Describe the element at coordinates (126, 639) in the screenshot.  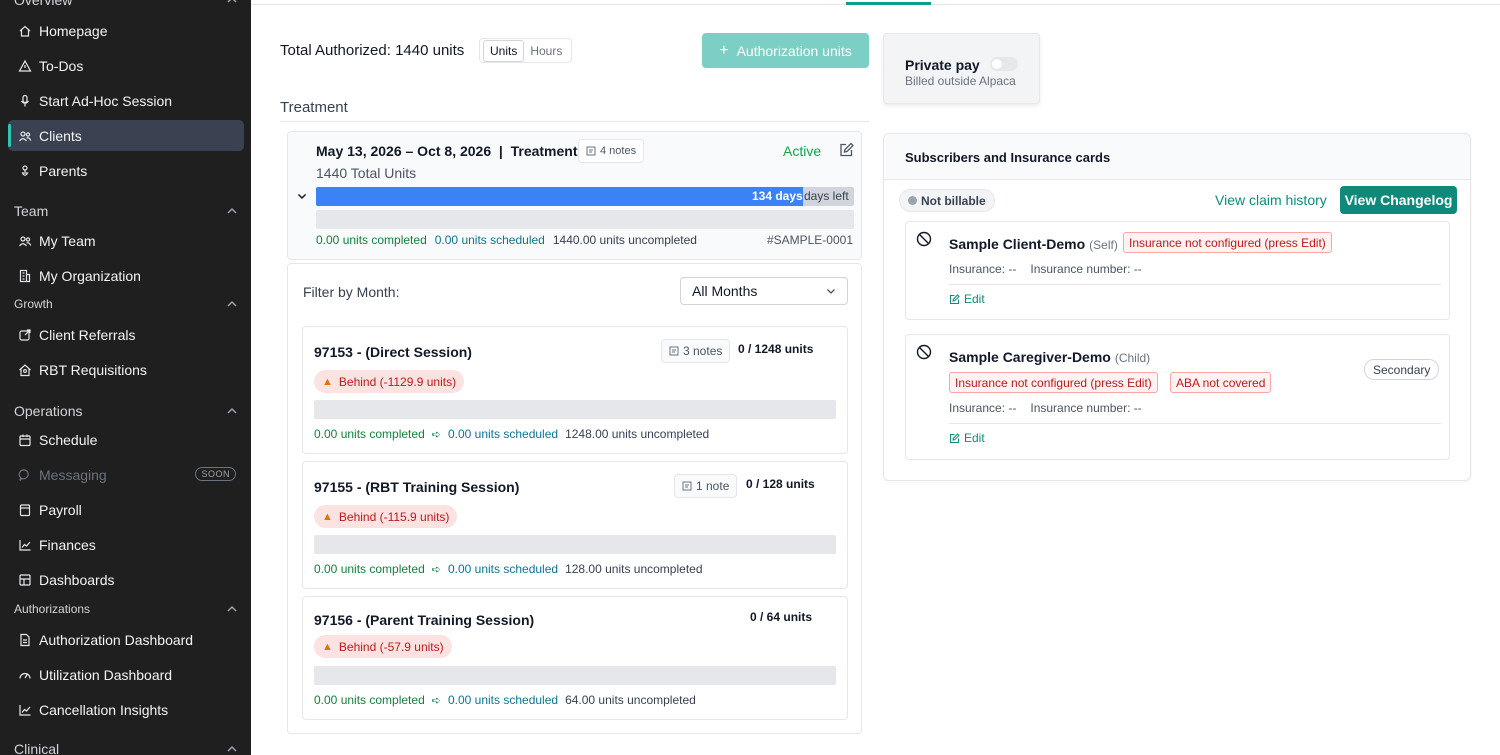
I see `sidebar-item-authorization-dashboard: Authorization Dashboard` at that location.